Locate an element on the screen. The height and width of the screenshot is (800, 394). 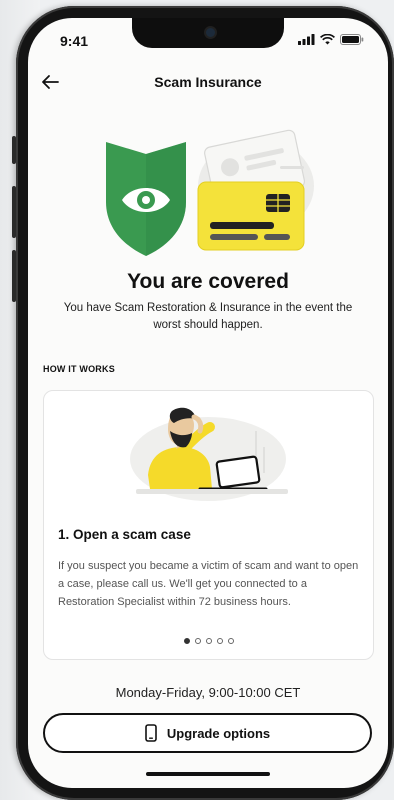
camera-icon is located at coordinates (210, 32).